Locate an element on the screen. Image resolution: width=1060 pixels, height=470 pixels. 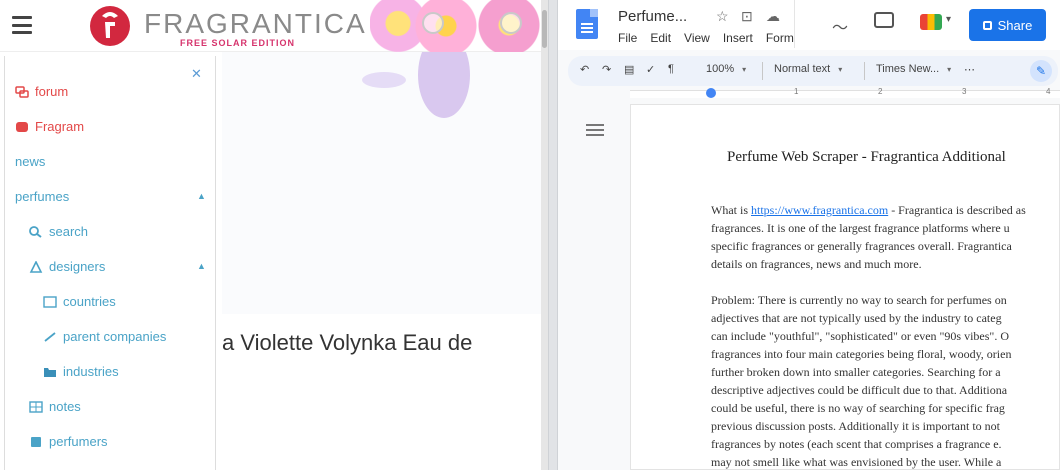
sidebar-item-label: industries is located at coordinates (91, 371).